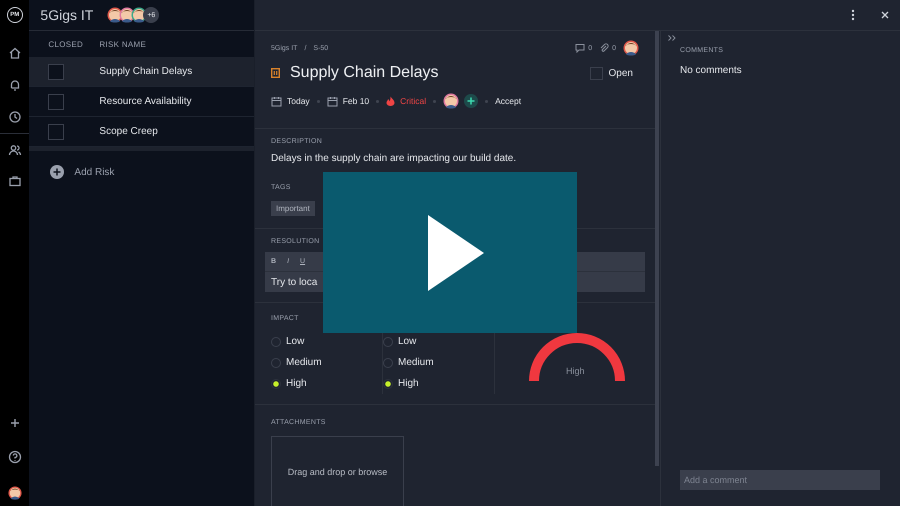 Image resolution: width=900 pixels, height=506 pixels. I want to click on paperclip-icon, so click(604, 48).